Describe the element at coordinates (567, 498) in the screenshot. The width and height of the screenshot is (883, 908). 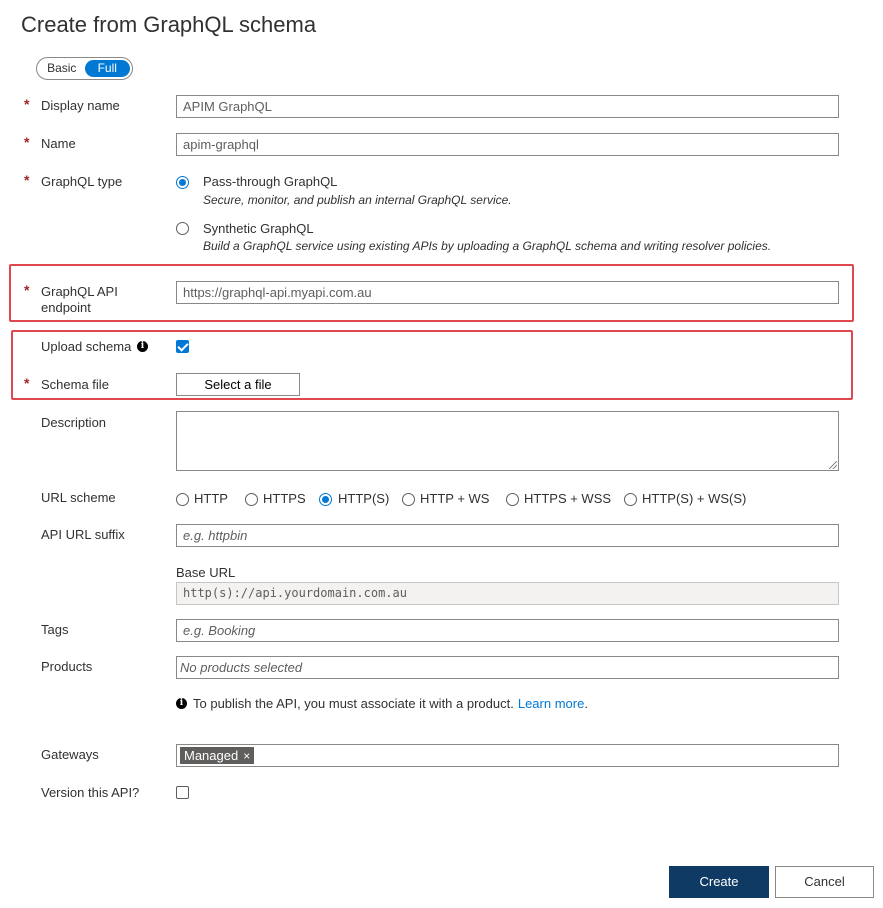
I see `scheme-https-wss-label: HTTPS + WSS` at that location.